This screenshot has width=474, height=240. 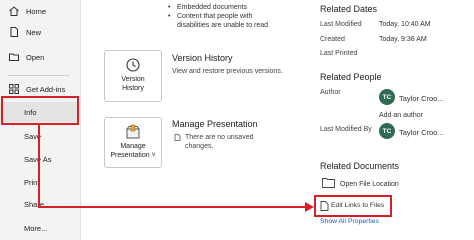 What do you see at coordinates (35, 57) in the screenshot?
I see `nav-open-label: Open` at bounding box center [35, 57].